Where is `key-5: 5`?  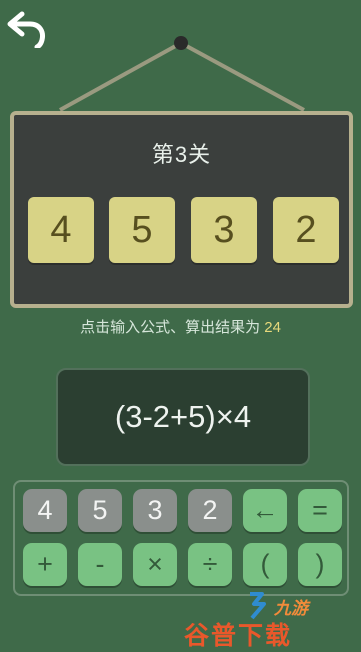
key-5: 5 is located at coordinates (100, 510).